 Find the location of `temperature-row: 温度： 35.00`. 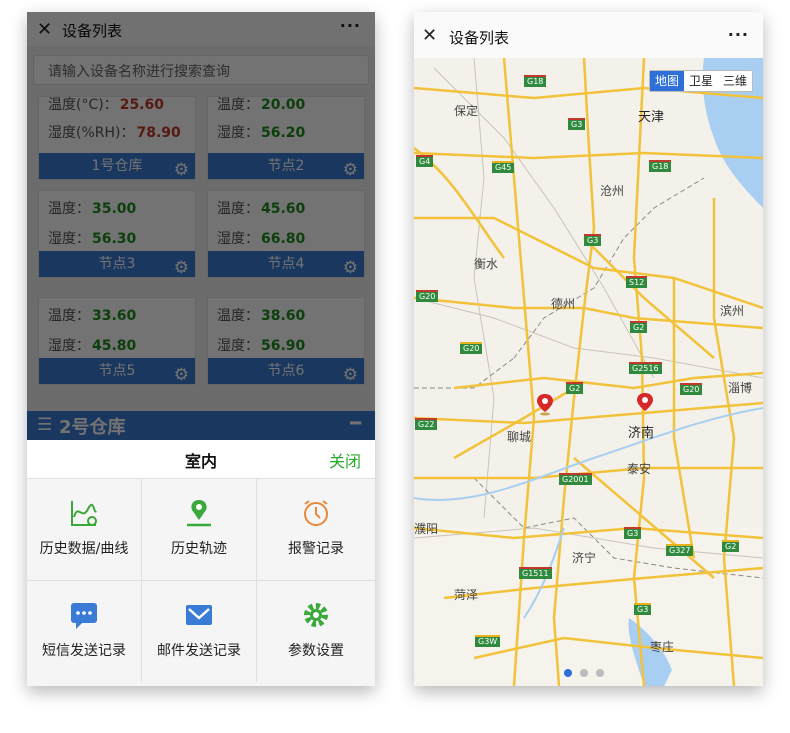

temperature-row: 温度： 35.00 is located at coordinates (92, 208).